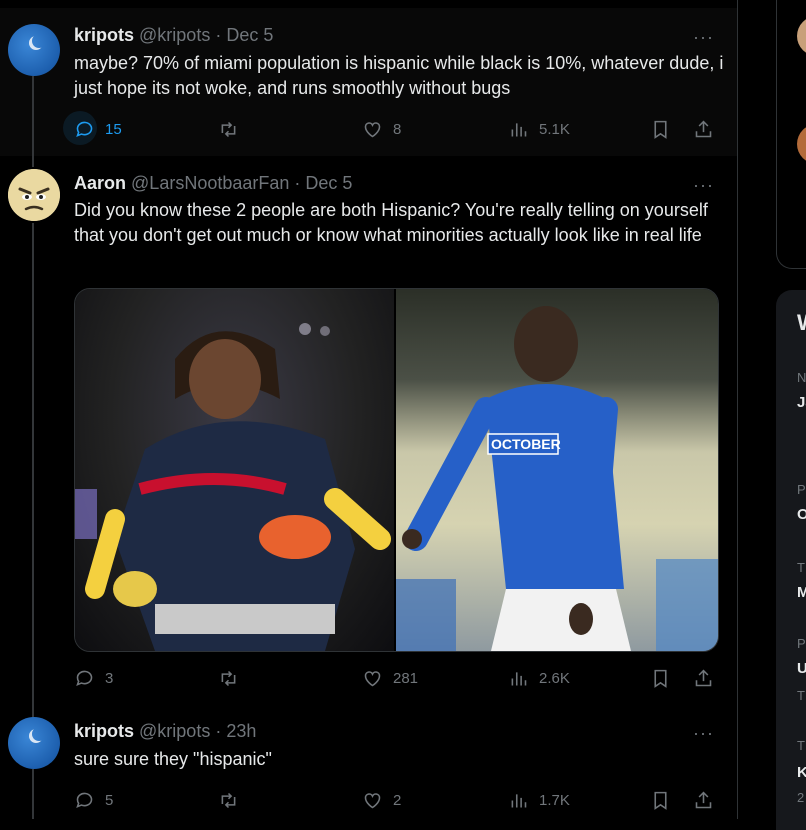 This screenshot has height=830, width=806. What do you see at coordinates (381, 800) in the screenshot?
I see `like-button: 2` at bounding box center [381, 800].